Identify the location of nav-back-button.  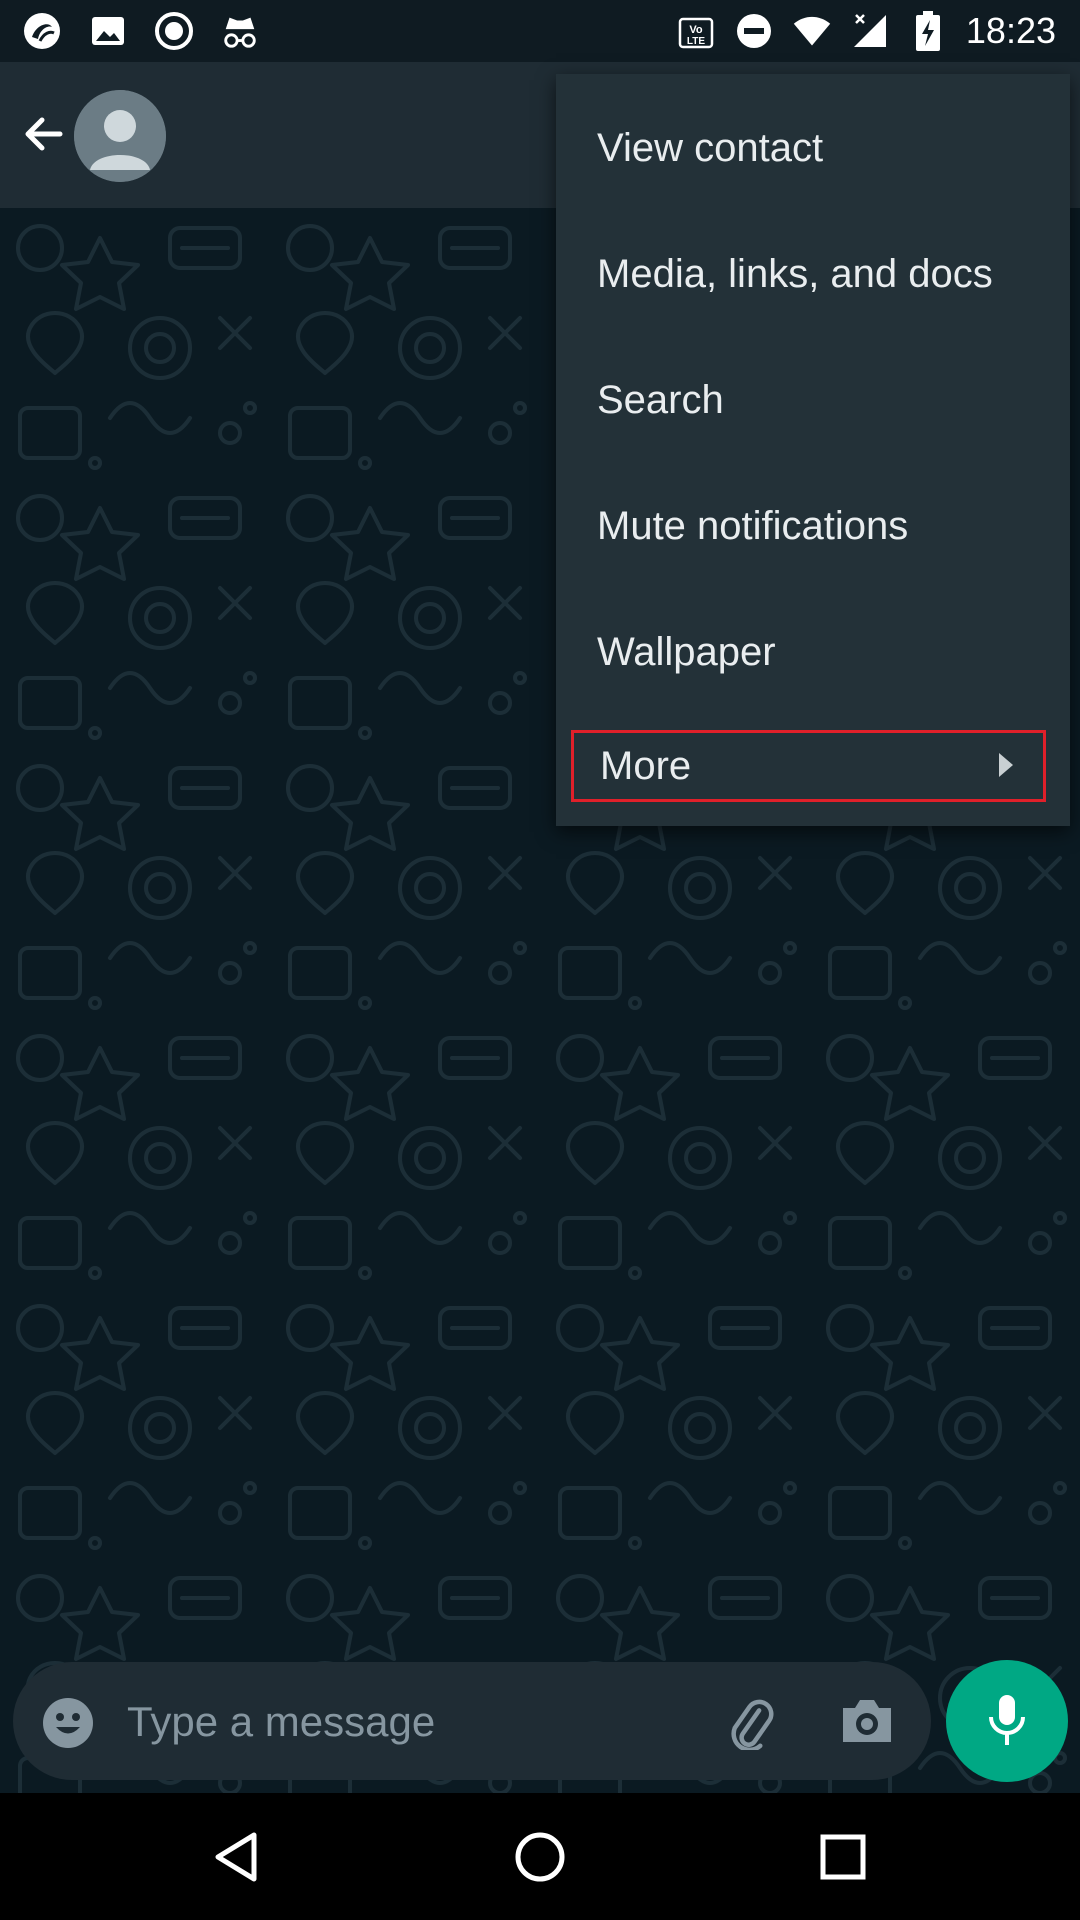
(236, 1857).